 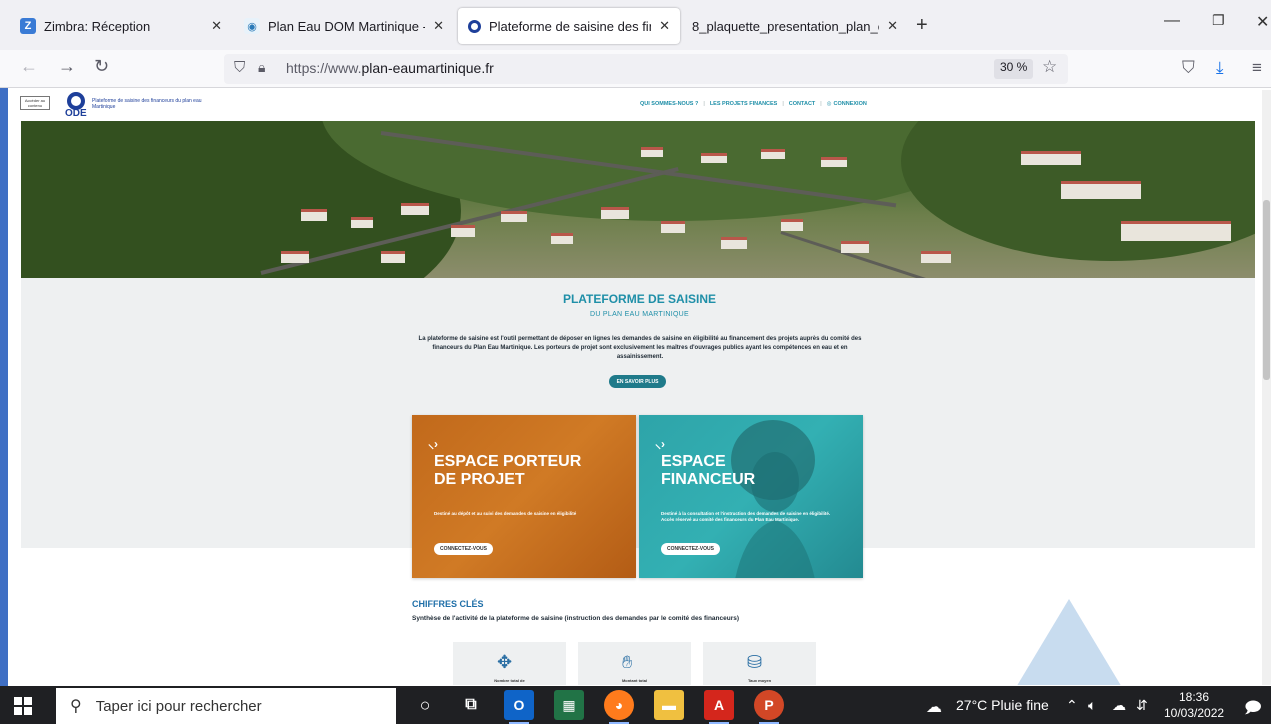 I want to click on nav-qui-sommes-nous: QUI SOMMES-NOUS ?, so click(x=669, y=104).